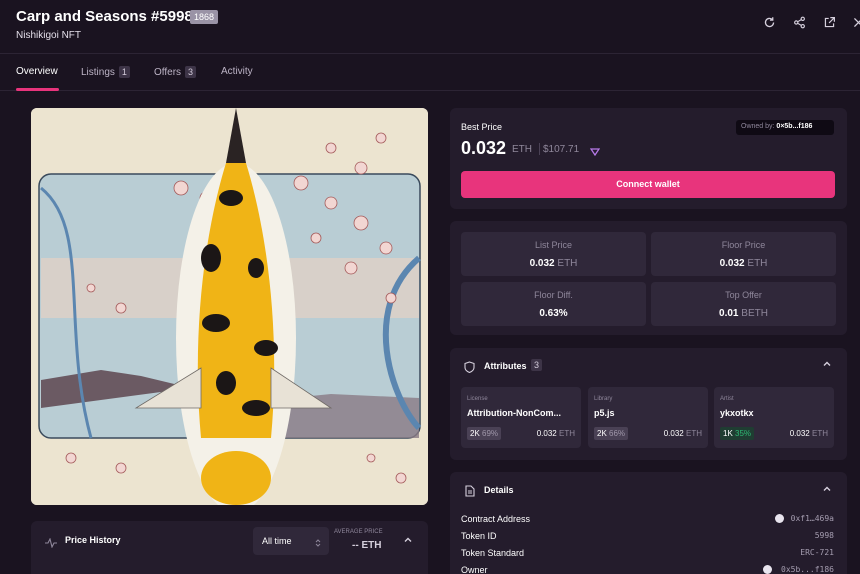 The image size is (860, 574). I want to click on stat-floor-diff: Floor Diff. 0.63%, so click(553, 304).